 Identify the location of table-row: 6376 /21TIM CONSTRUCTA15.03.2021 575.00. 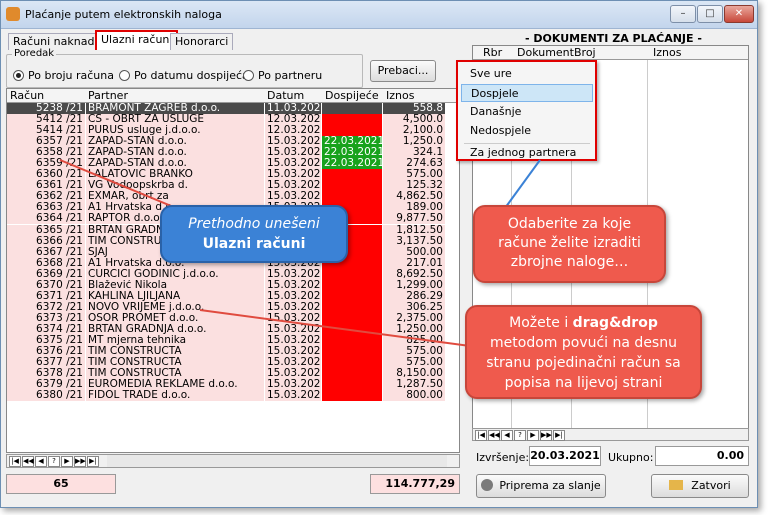
(233, 352).